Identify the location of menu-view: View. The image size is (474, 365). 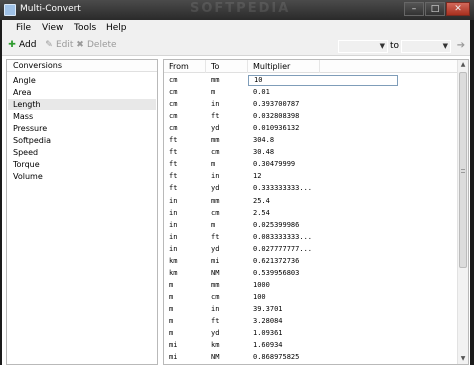
(52, 28).